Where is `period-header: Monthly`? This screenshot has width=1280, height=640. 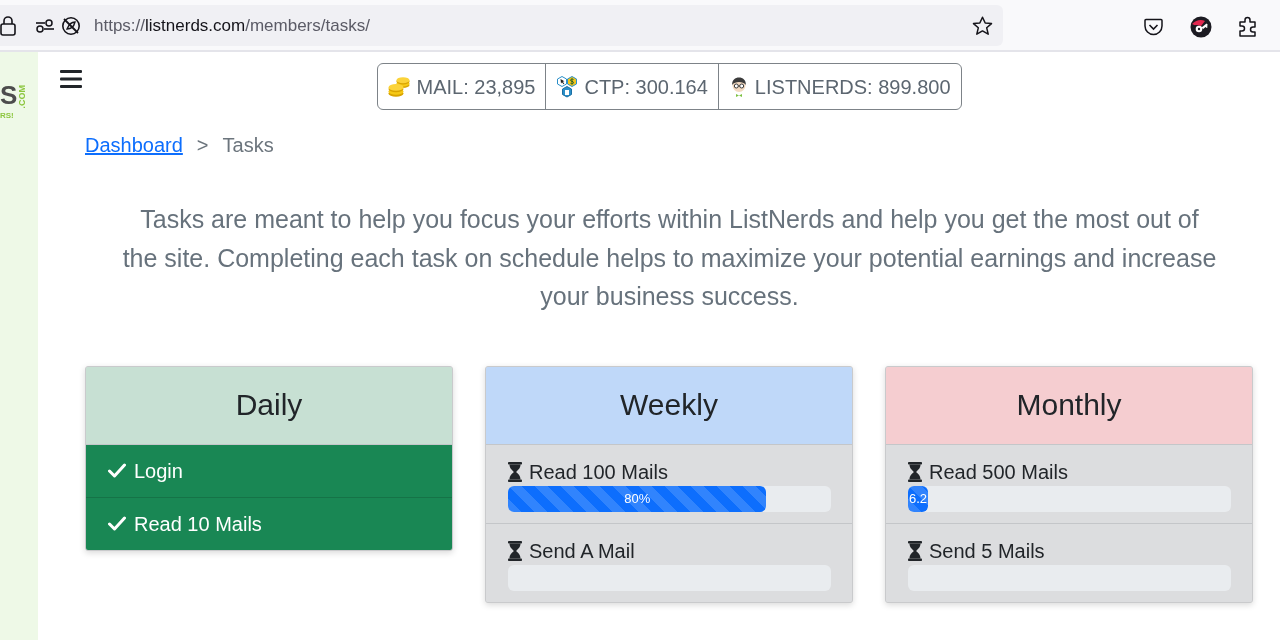
period-header: Monthly is located at coordinates (1069, 405).